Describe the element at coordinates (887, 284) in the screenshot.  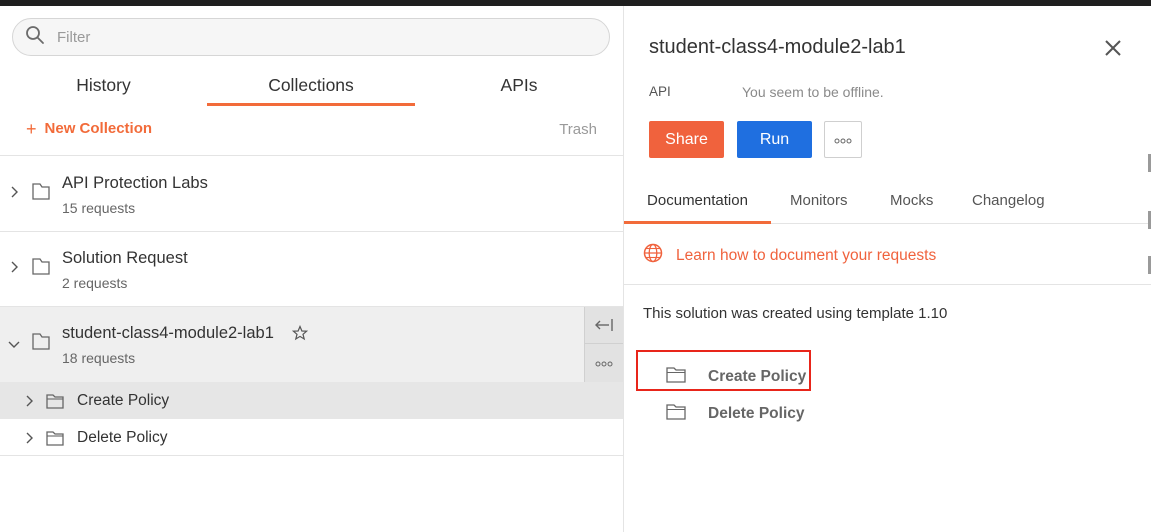
I see `divider` at that location.